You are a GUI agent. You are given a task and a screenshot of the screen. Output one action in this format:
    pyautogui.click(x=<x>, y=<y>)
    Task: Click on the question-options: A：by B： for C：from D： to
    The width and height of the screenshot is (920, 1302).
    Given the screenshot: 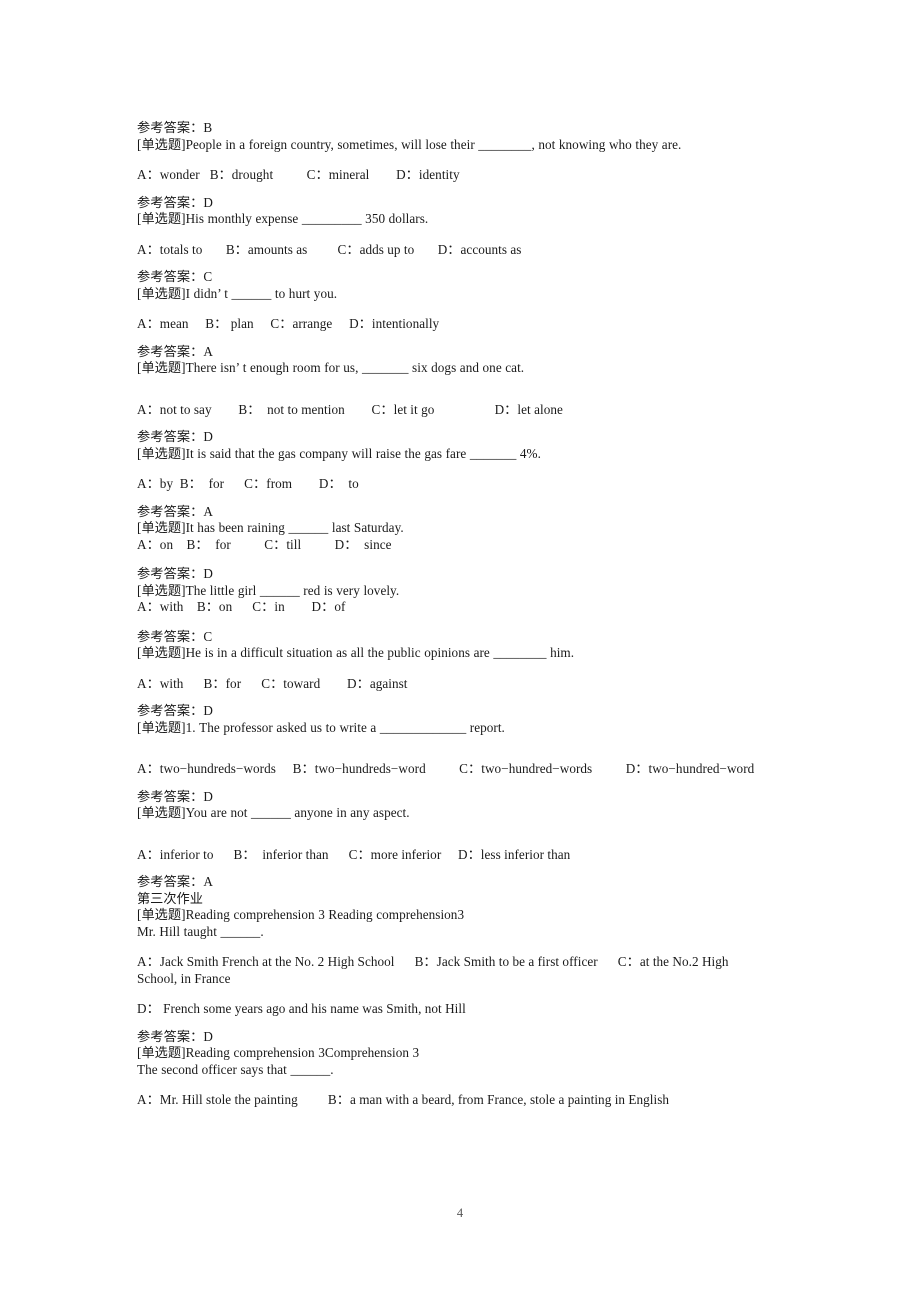 What is the action you would take?
    pyautogui.click(x=248, y=483)
    